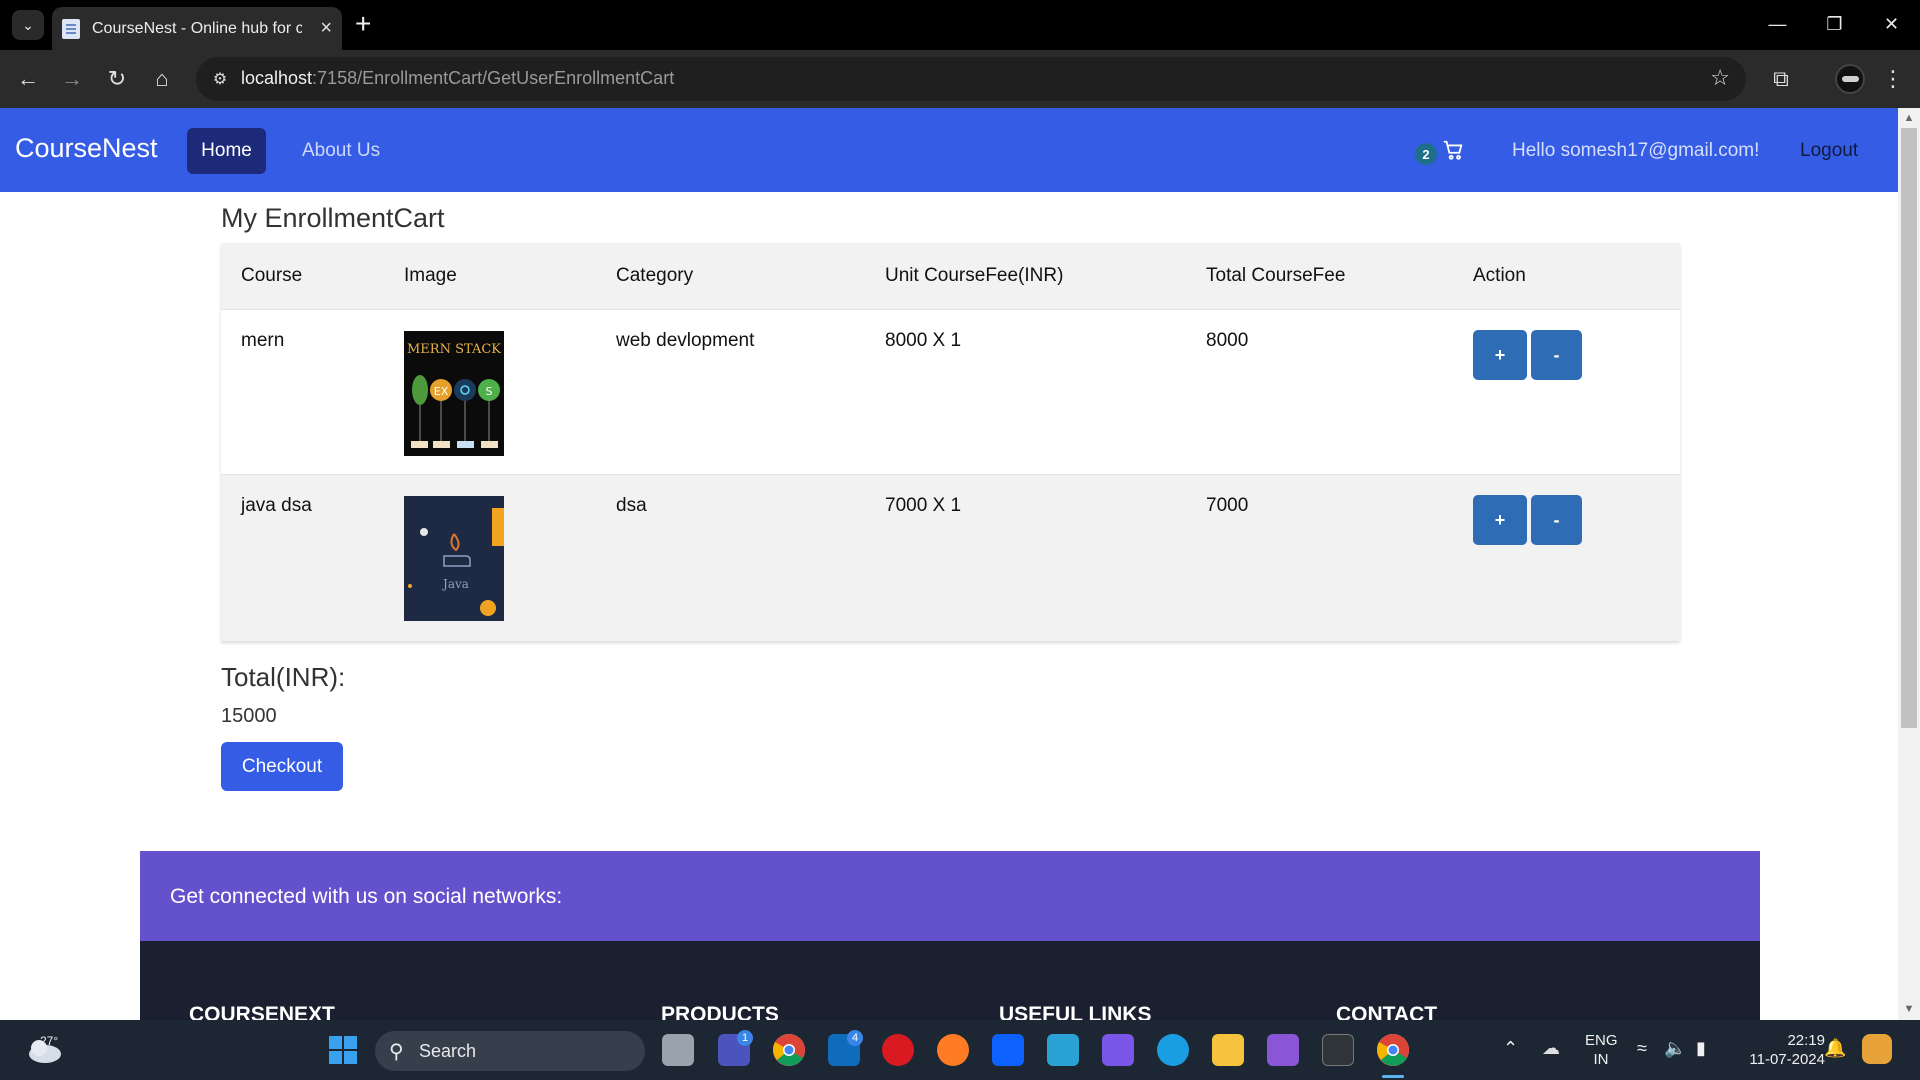 The height and width of the screenshot is (1080, 1920). Describe the element at coordinates (430, 275) in the screenshot. I see `column-header-image: Image` at that location.